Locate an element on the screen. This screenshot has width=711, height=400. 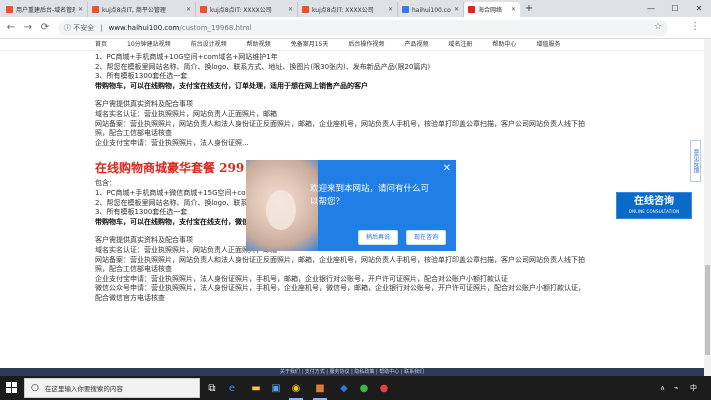
ime-indicator: 中 is located at coordinates (693, 388).